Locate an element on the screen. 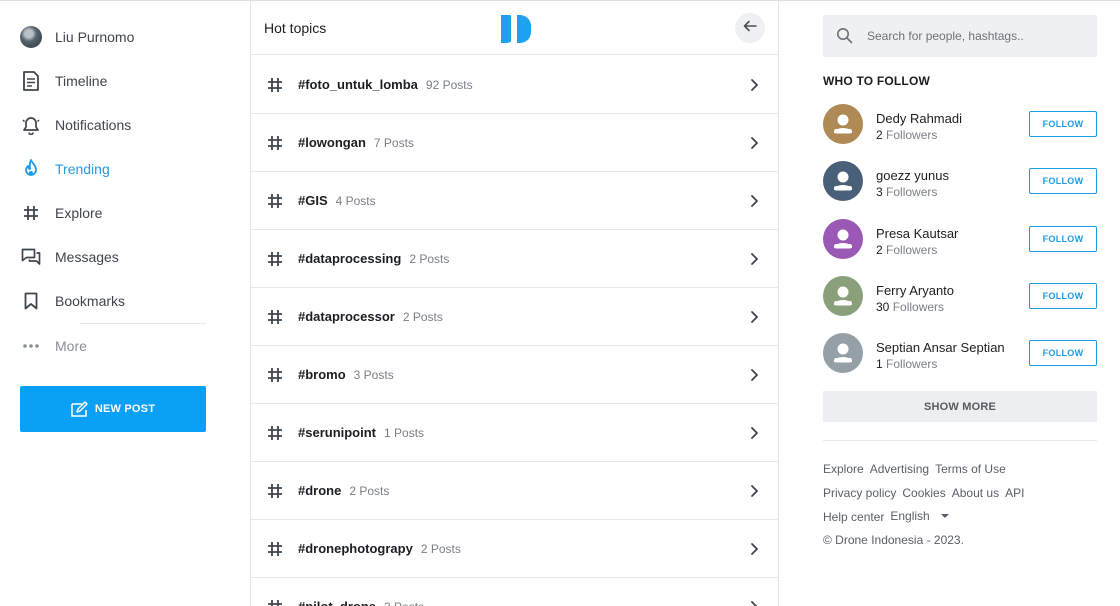  follow-suggestion: goezz yunus 3 Followers FOLLOW is located at coordinates (960, 183).